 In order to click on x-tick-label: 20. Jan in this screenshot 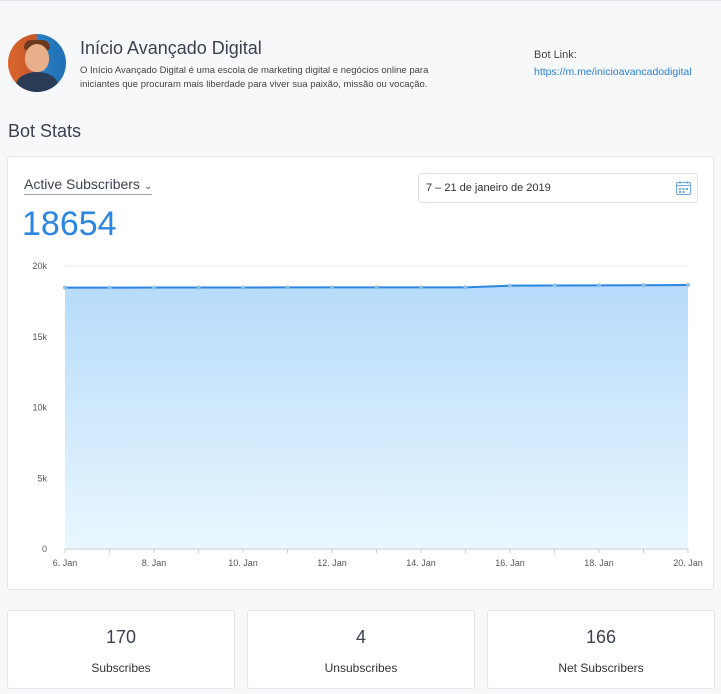, I will do `click(688, 563)`.